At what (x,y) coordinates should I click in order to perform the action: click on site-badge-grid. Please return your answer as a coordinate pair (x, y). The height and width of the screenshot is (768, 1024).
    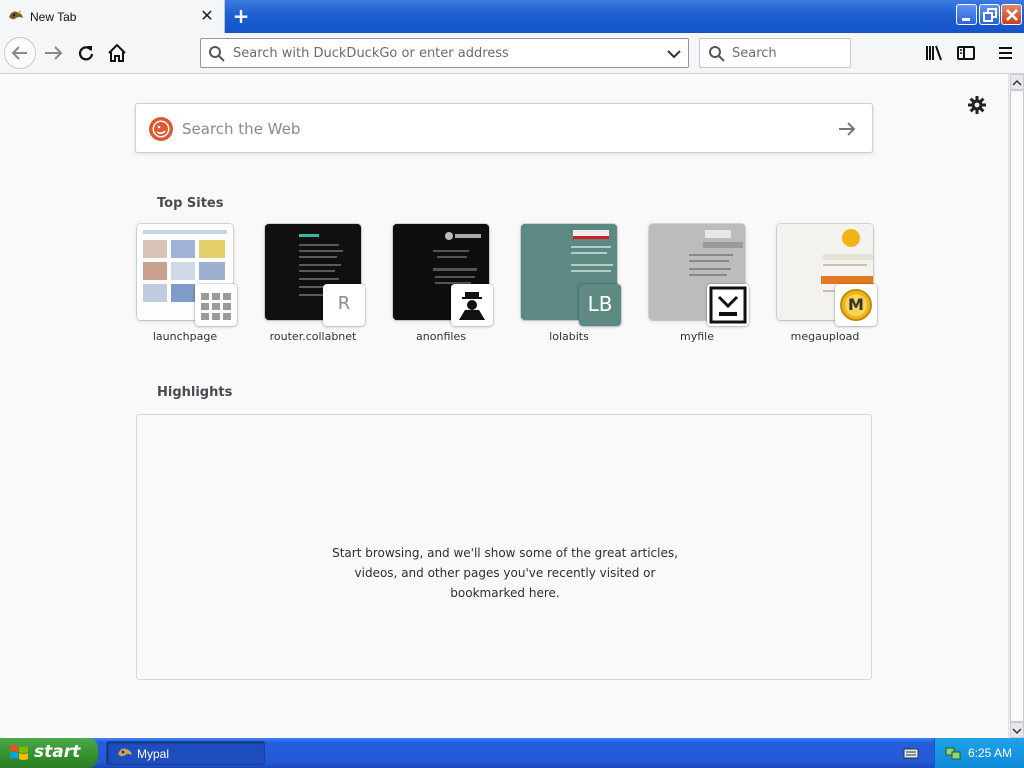
    Looking at the image, I should click on (216, 305).